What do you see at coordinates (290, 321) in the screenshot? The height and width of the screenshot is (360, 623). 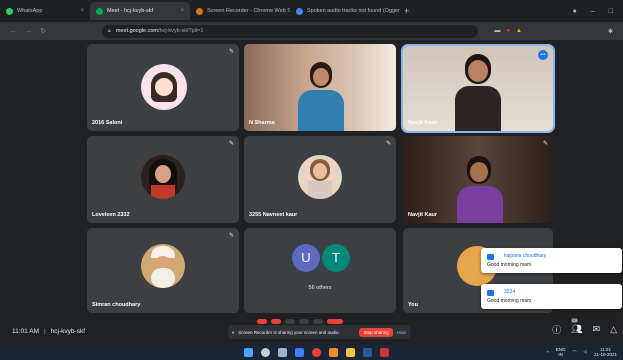 I see `present-button` at bounding box center [290, 321].